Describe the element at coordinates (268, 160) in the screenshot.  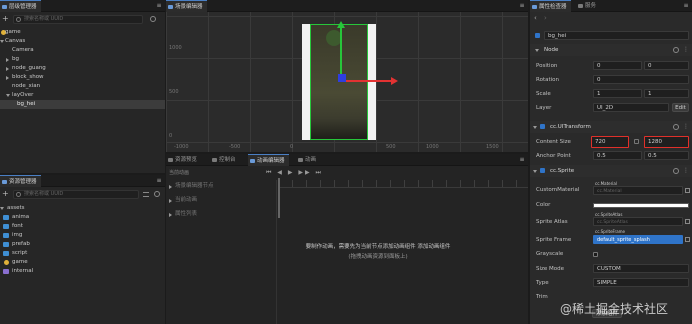
I see `tab-animation-editor: 动画编辑器` at that location.